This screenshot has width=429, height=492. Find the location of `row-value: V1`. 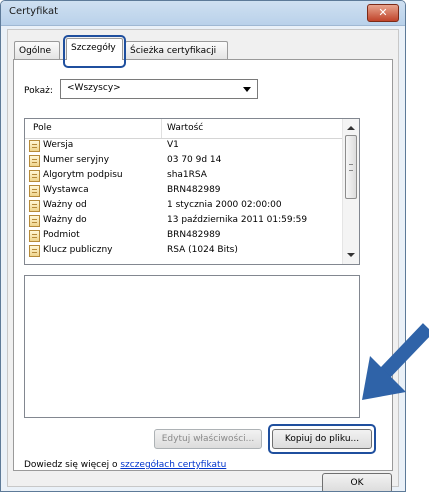

row-value: V1 is located at coordinates (173, 145).